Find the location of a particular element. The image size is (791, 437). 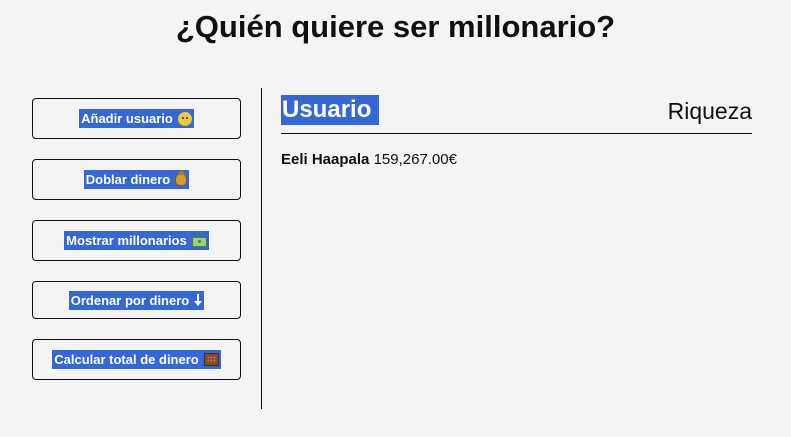

user-money: 159,267.00€ is located at coordinates (415, 159).